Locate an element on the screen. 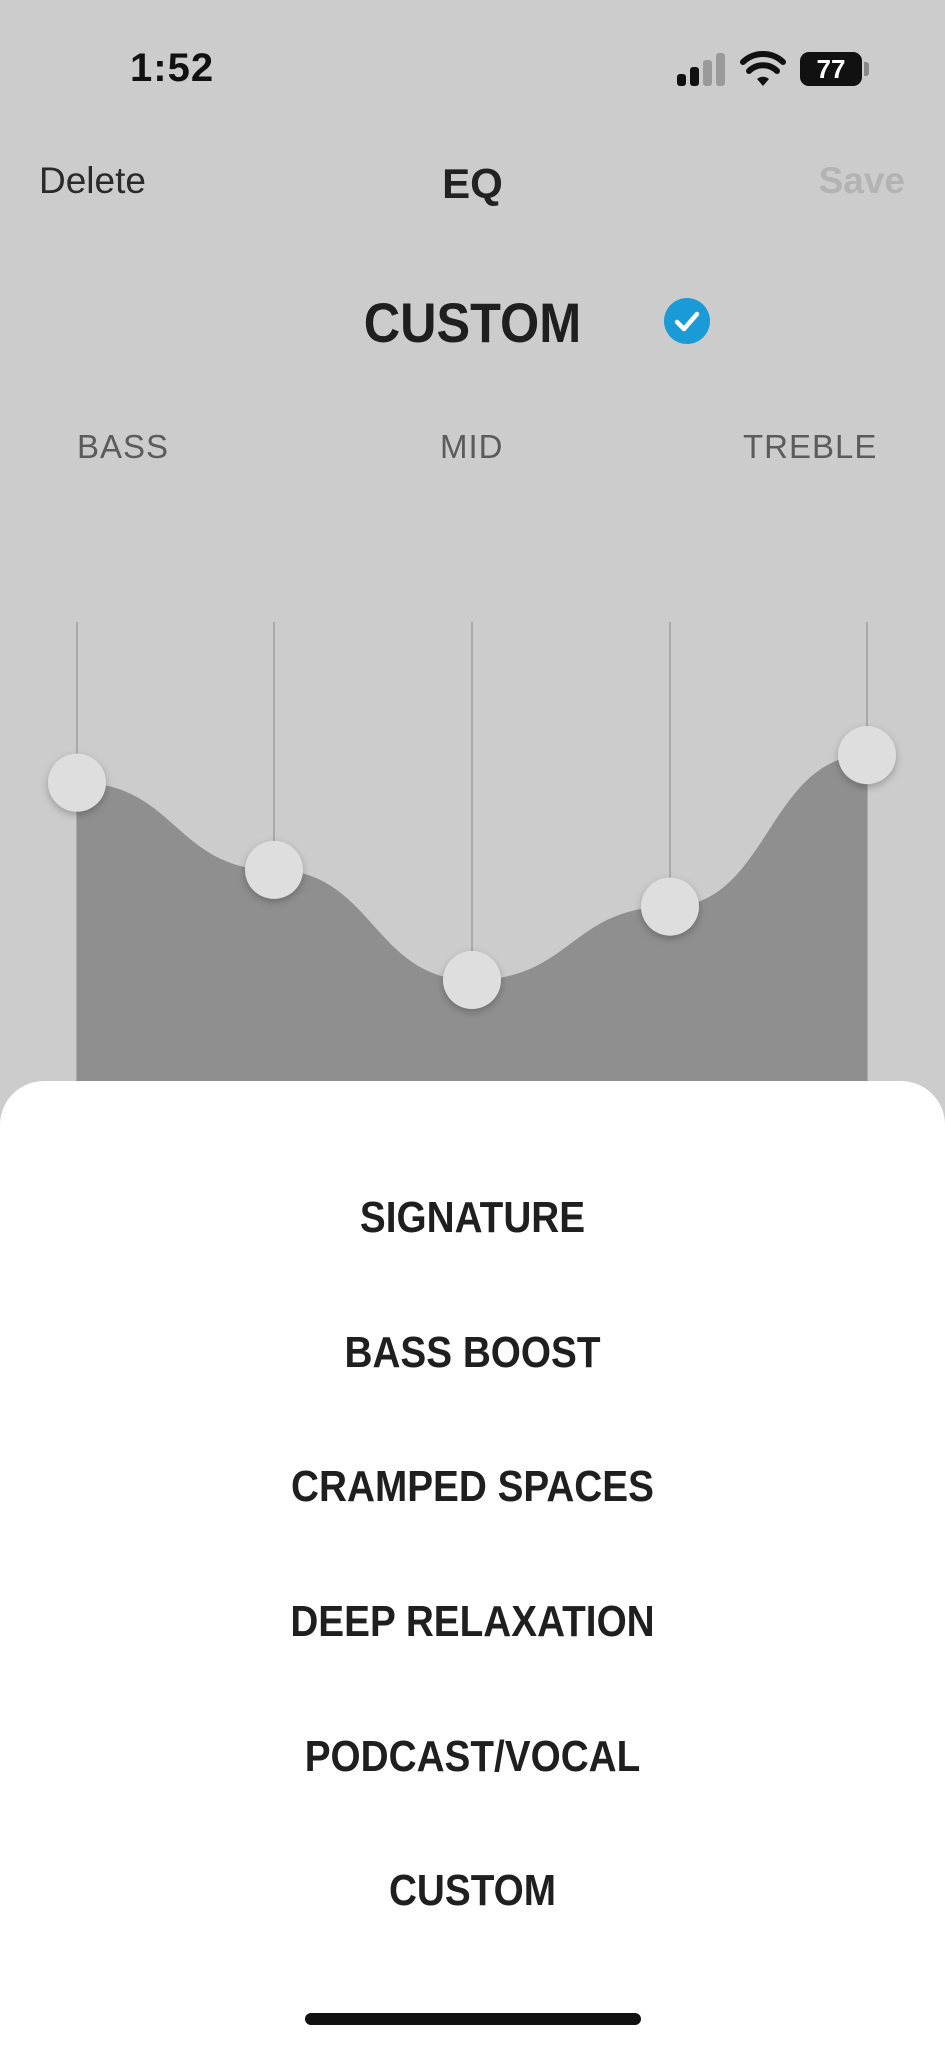 Image resolution: width=945 pixels, height=2048 pixels. status-bar: 1:52 77 is located at coordinates (472, 70).